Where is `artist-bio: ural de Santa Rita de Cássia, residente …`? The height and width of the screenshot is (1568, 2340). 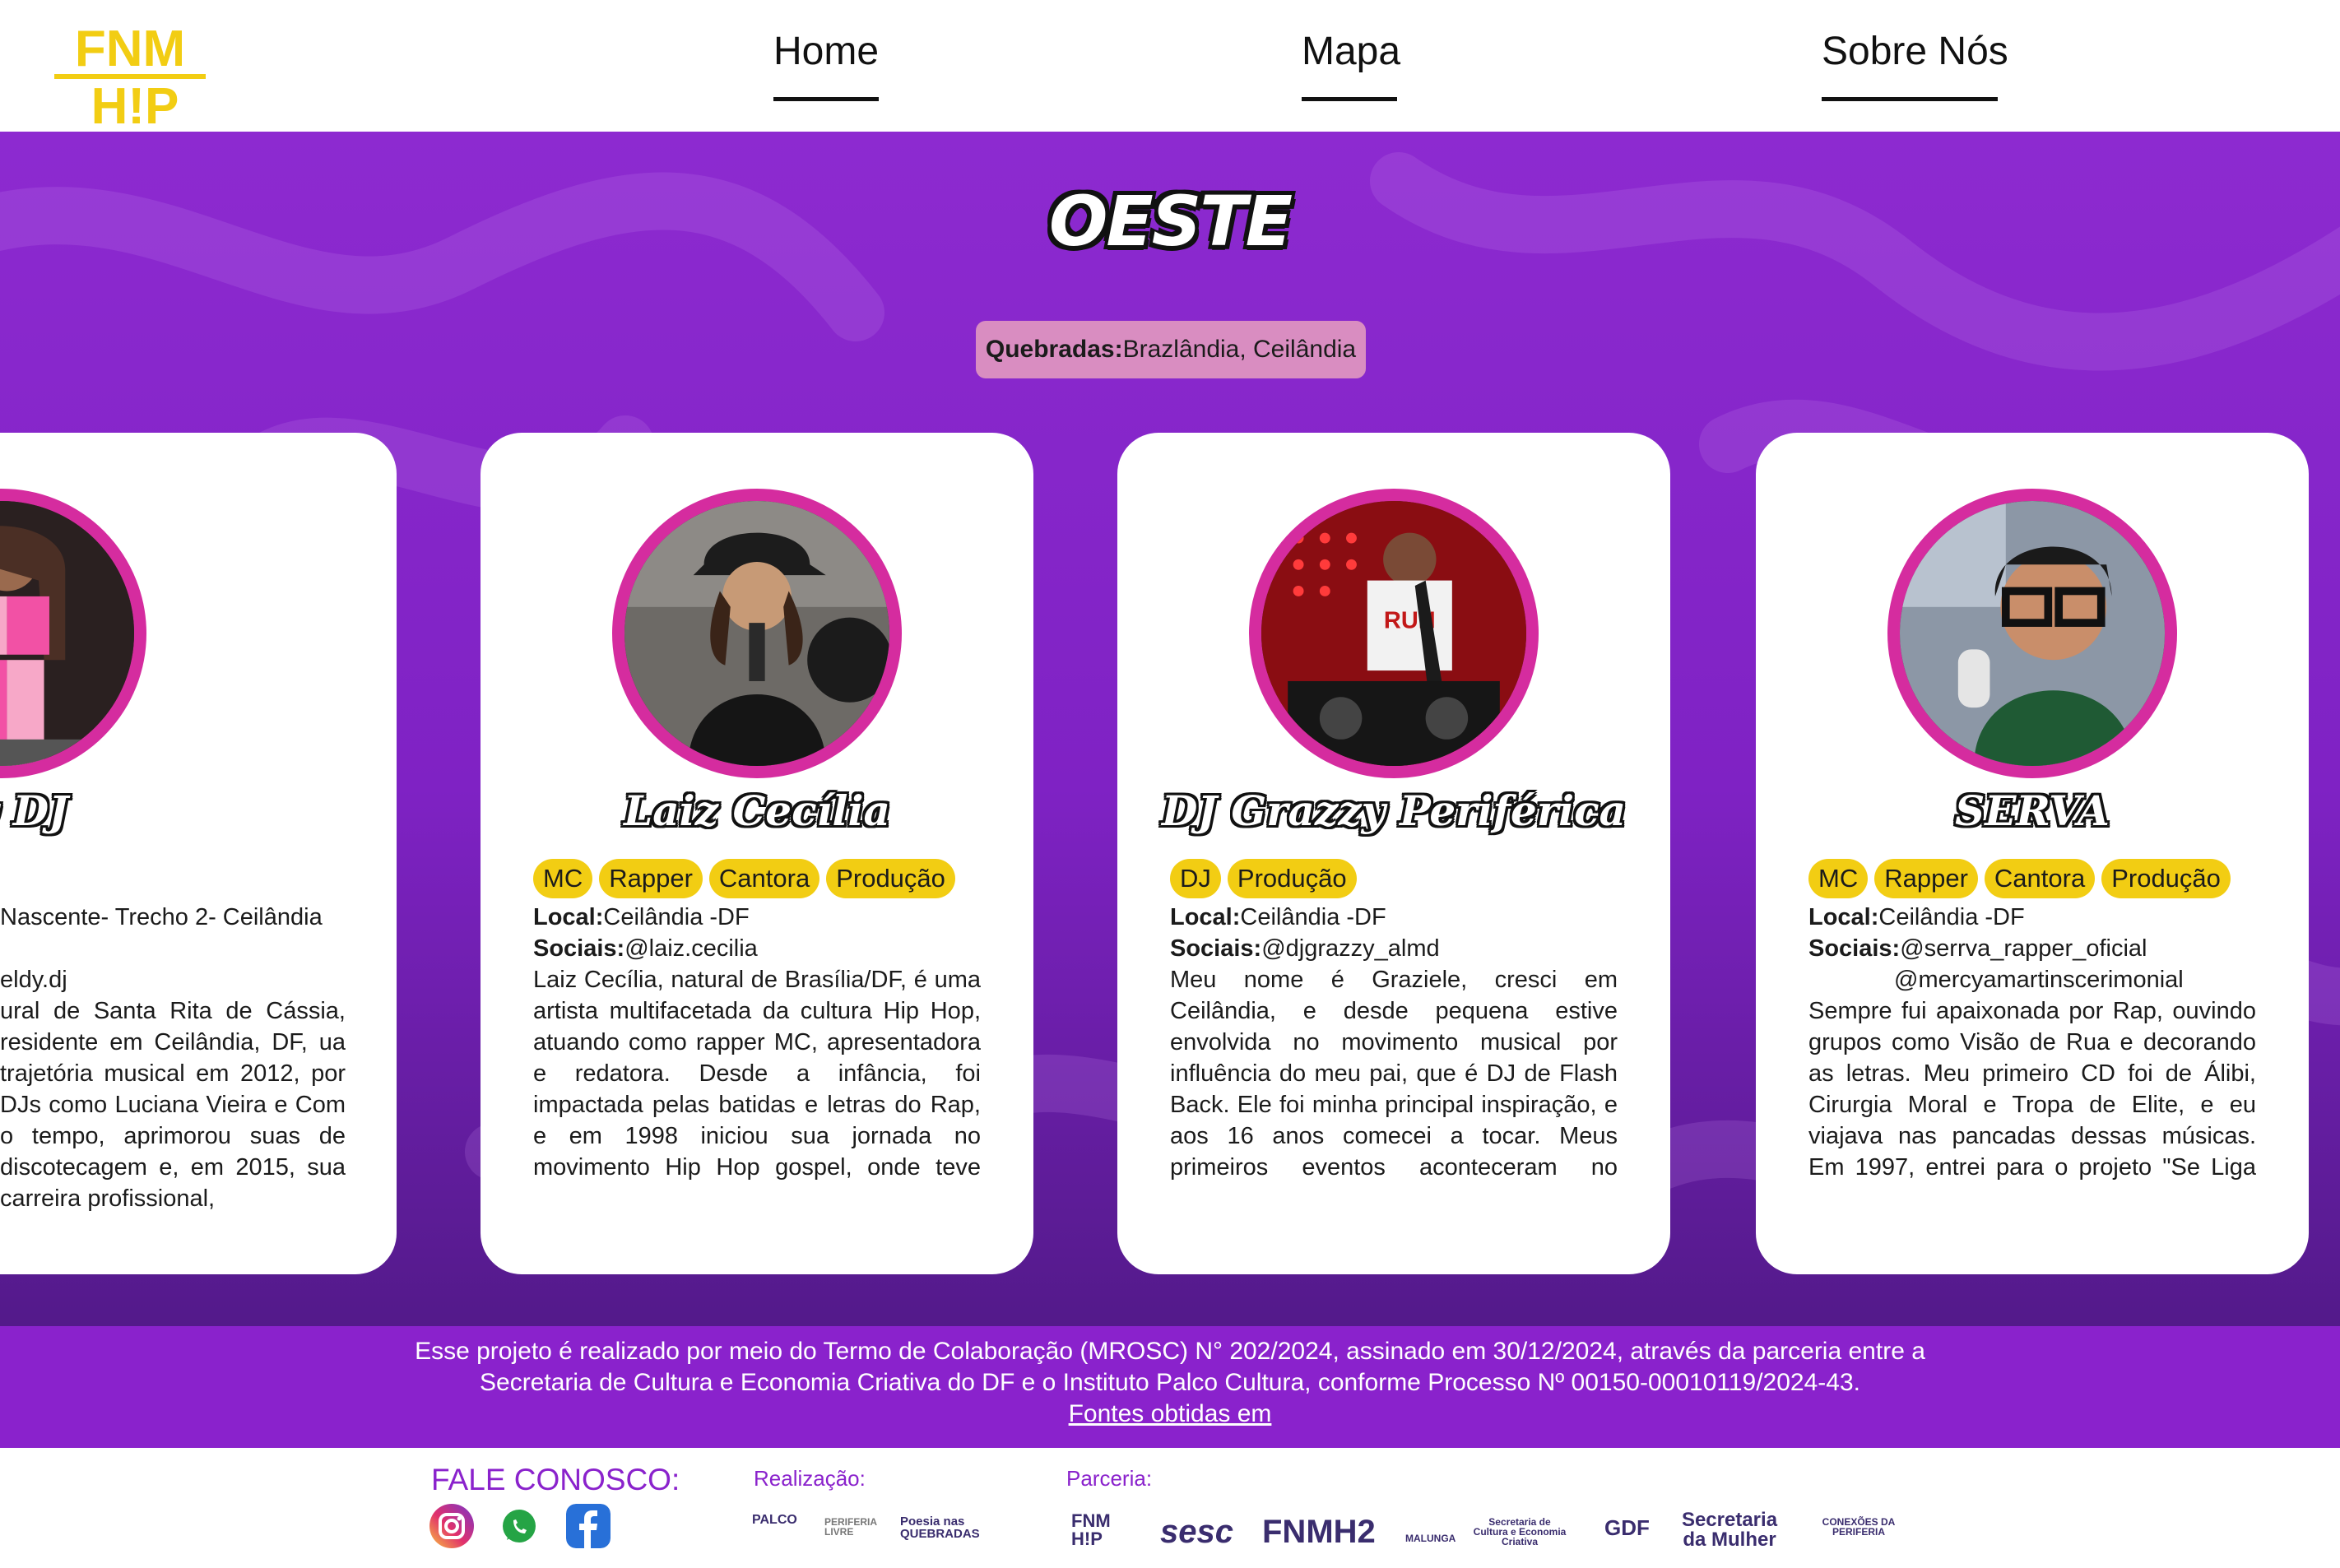 artist-bio: ural de Santa Rita de Cássia, residente … is located at coordinates (173, 1105).